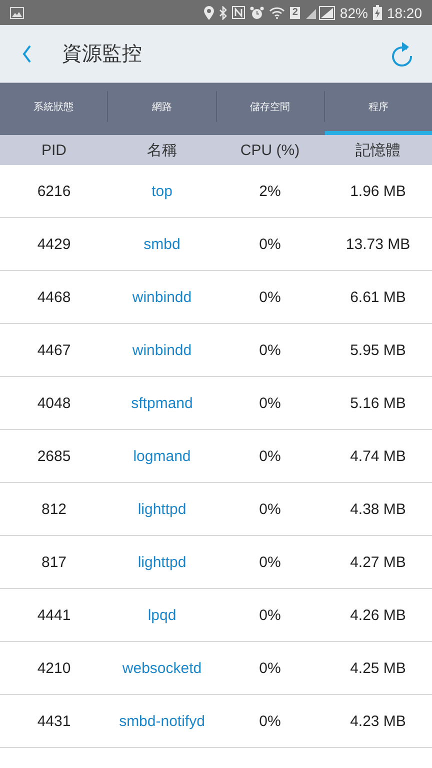 This screenshot has height=768, width=432. What do you see at coordinates (319, 13) in the screenshot?
I see `signal-icon` at bounding box center [319, 13].